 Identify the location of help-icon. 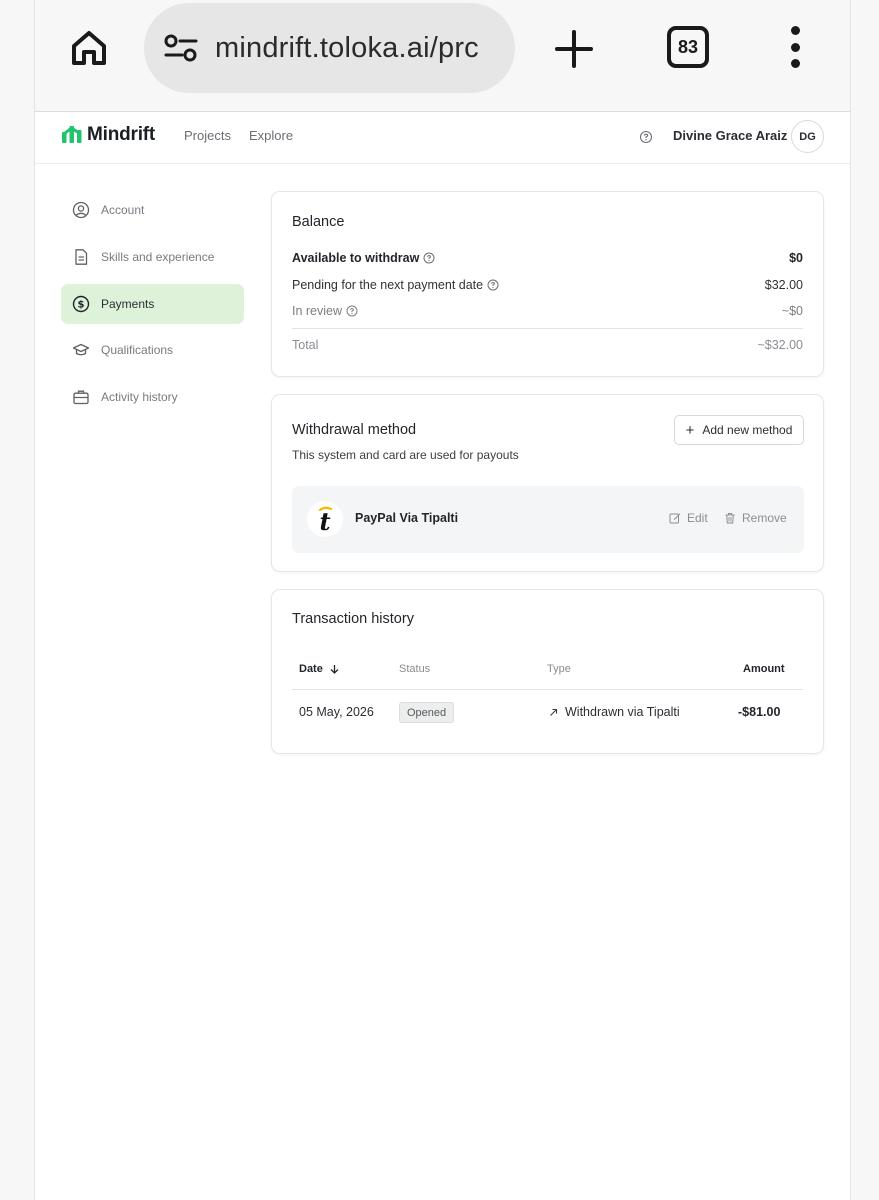
(646, 137).